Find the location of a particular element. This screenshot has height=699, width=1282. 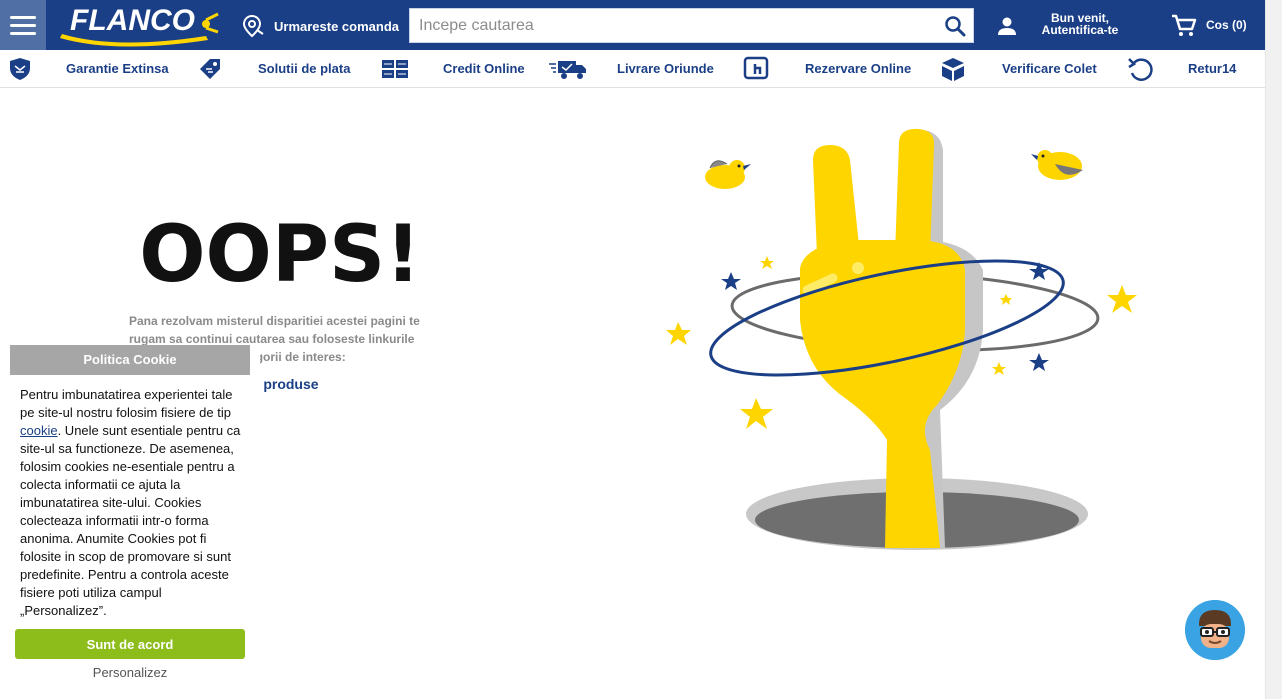

account-link: Bun venit, Autentifica-te is located at coordinates (1080, 24).